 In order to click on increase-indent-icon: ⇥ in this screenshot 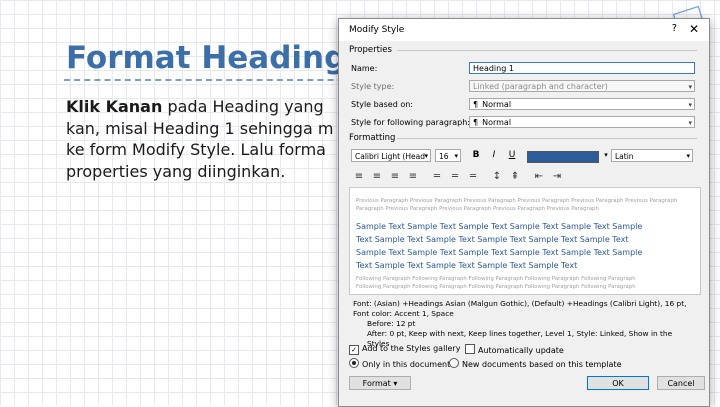, I will do `click(557, 177)`.